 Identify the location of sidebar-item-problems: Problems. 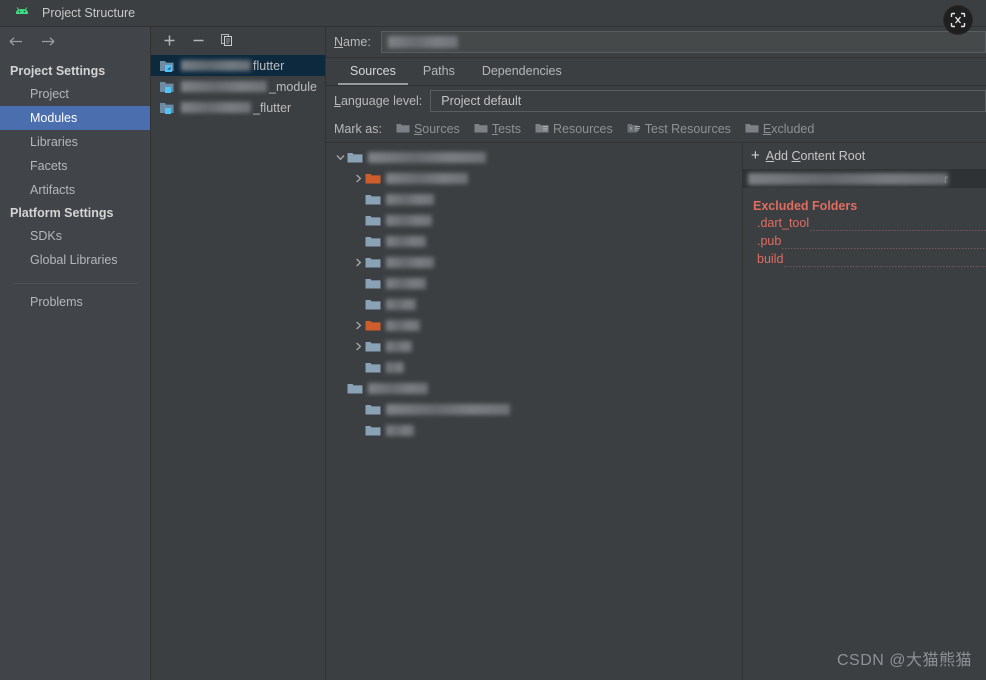
(75, 302).